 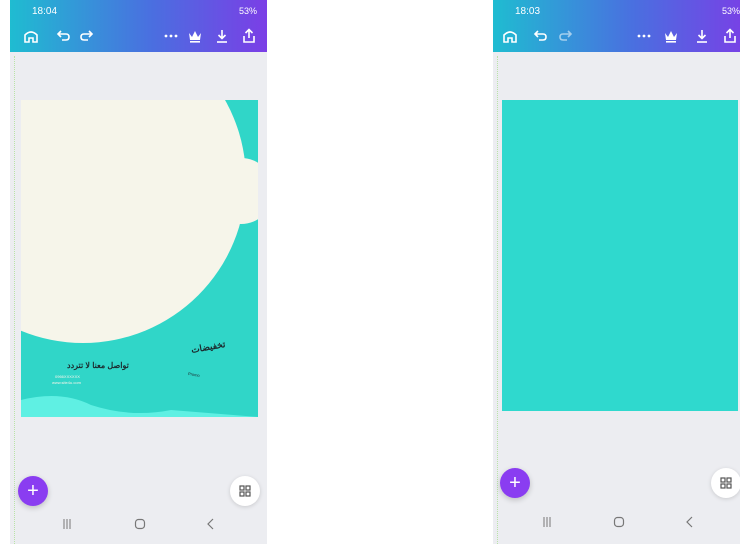 I want to click on design-web-line: www.site4u.com, so click(x=66, y=382).